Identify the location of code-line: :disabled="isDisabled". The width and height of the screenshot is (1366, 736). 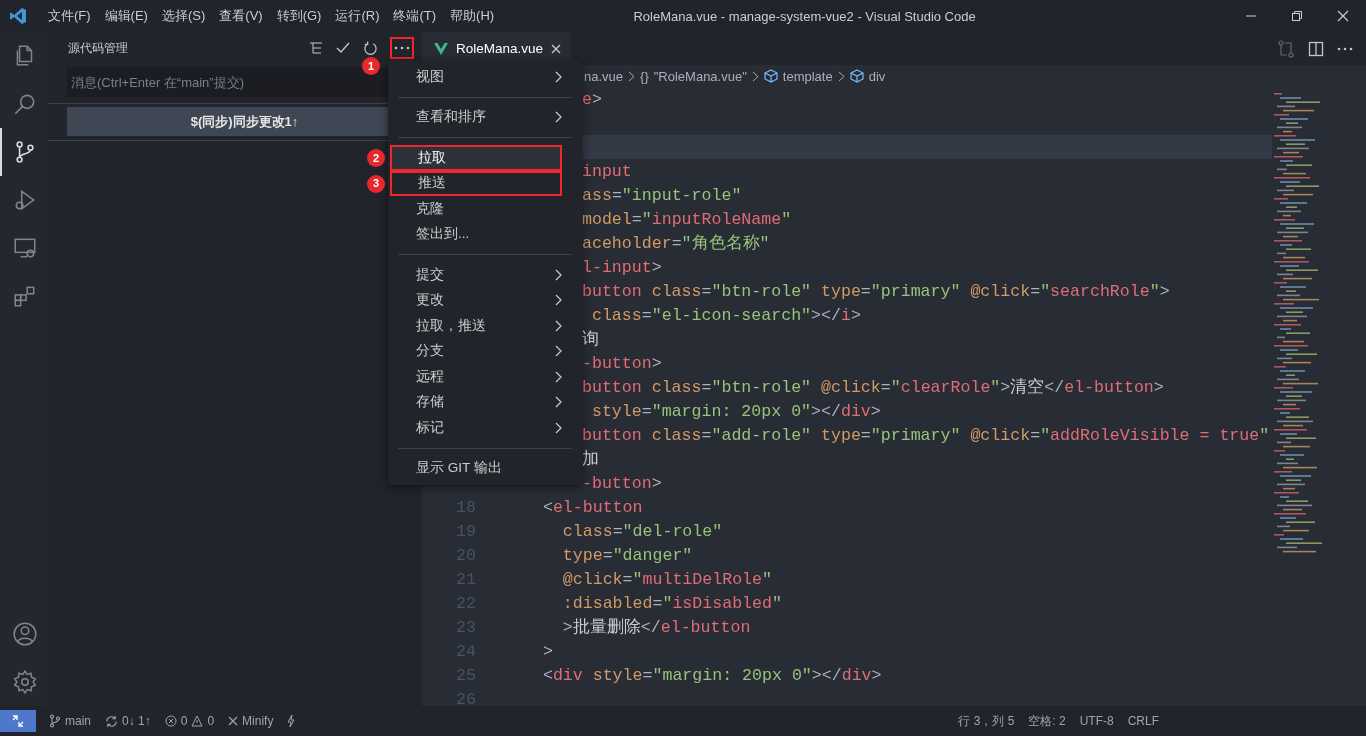
(671, 603).